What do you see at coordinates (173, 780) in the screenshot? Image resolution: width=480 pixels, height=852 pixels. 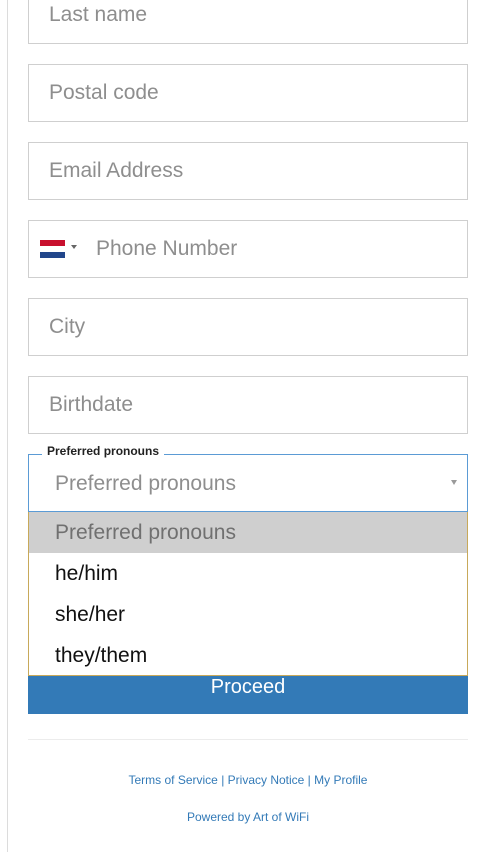 I see `terms-link: Terms of Service` at bounding box center [173, 780].